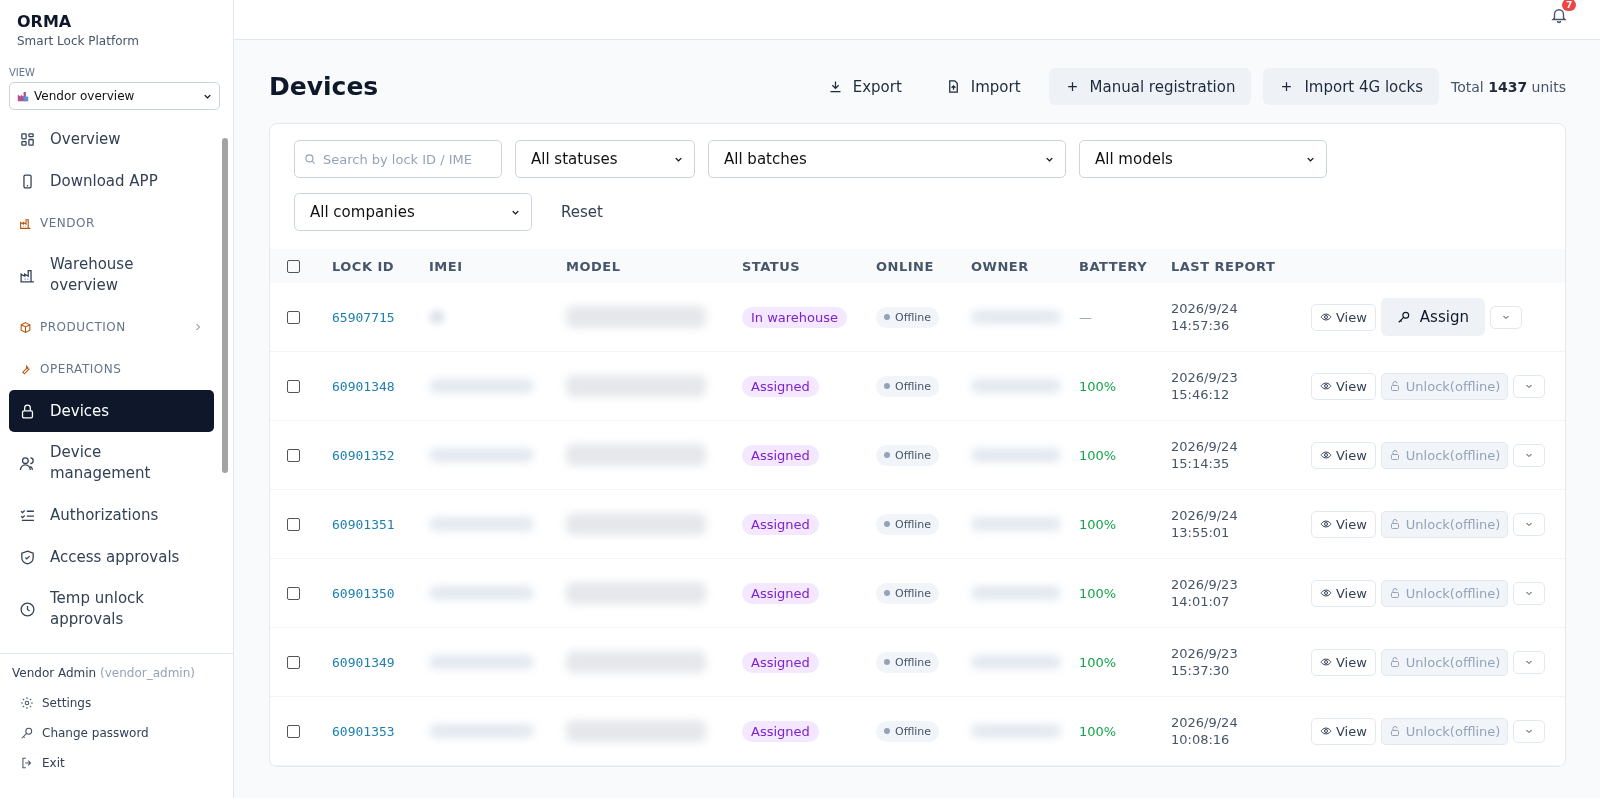 This screenshot has height=798, width=1600. Describe the element at coordinates (1150, 86) in the screenshot. I see `add-button: Manual registration` at that location.